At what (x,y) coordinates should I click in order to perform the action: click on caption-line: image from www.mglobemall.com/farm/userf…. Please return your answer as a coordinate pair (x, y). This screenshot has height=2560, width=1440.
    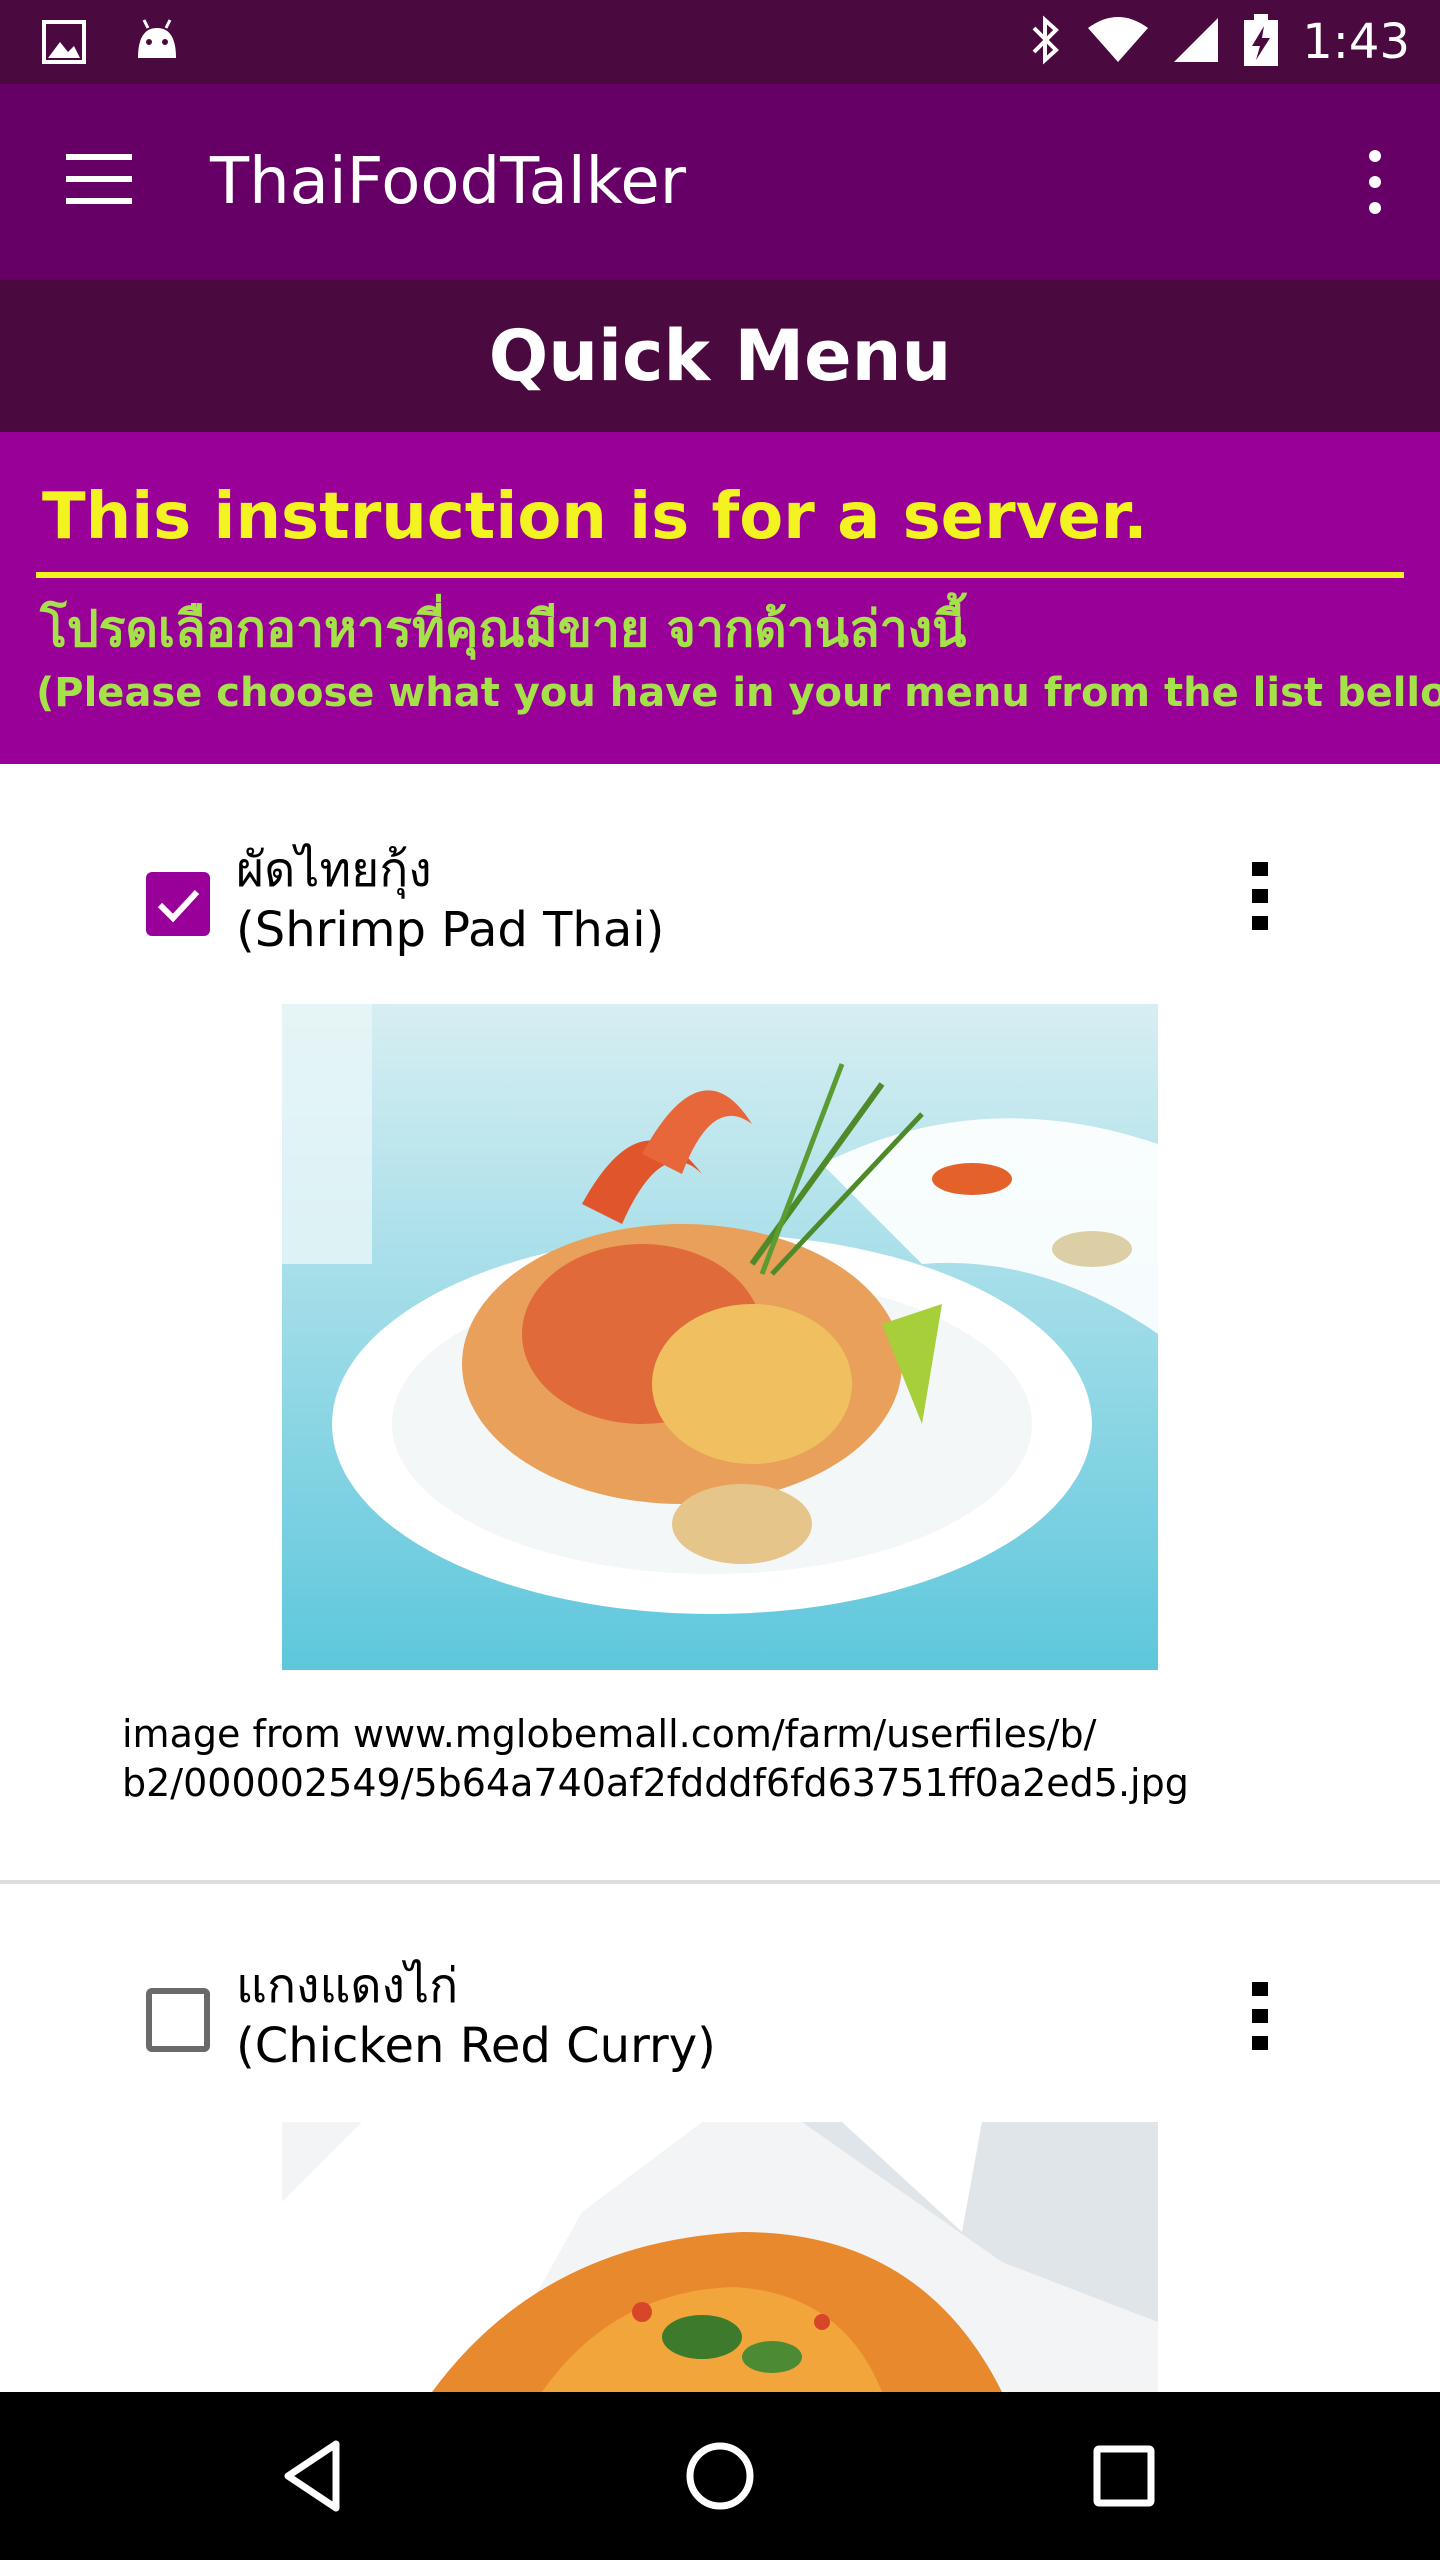
    Looking at the image, I should click on (609, 1734).